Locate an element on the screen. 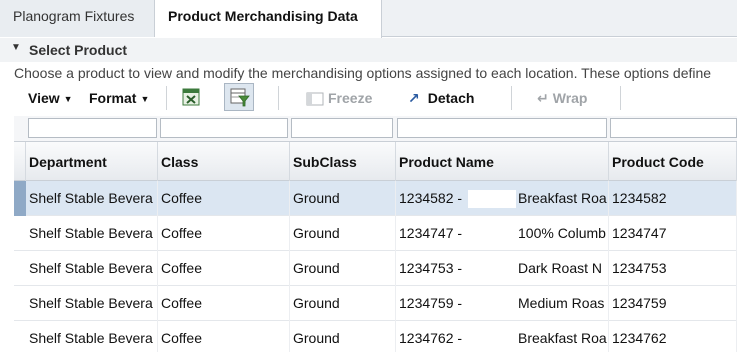  collapse-chevron-icon: ▼ is located at coordinates (16, 47).